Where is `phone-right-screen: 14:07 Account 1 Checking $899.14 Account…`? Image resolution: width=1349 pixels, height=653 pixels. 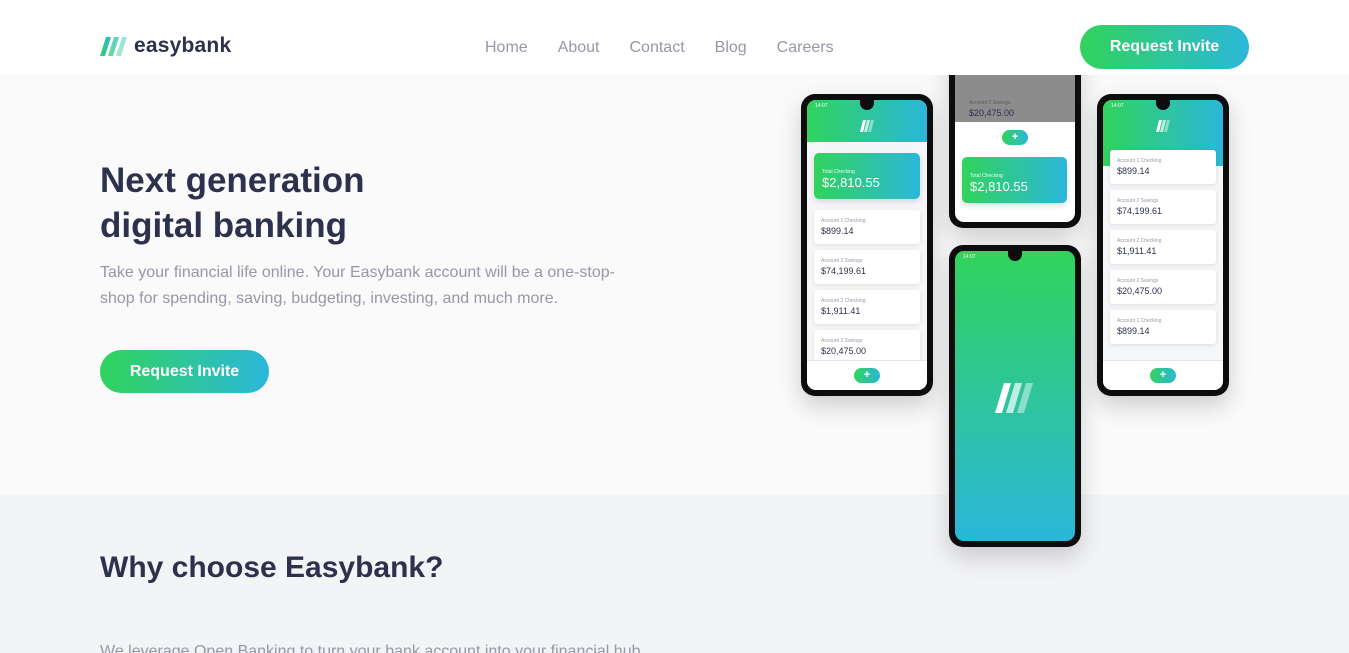 phone-right-screen: 14:07 Account 1 Checking $899.14 Account… is located at coordinates (1163, 245).